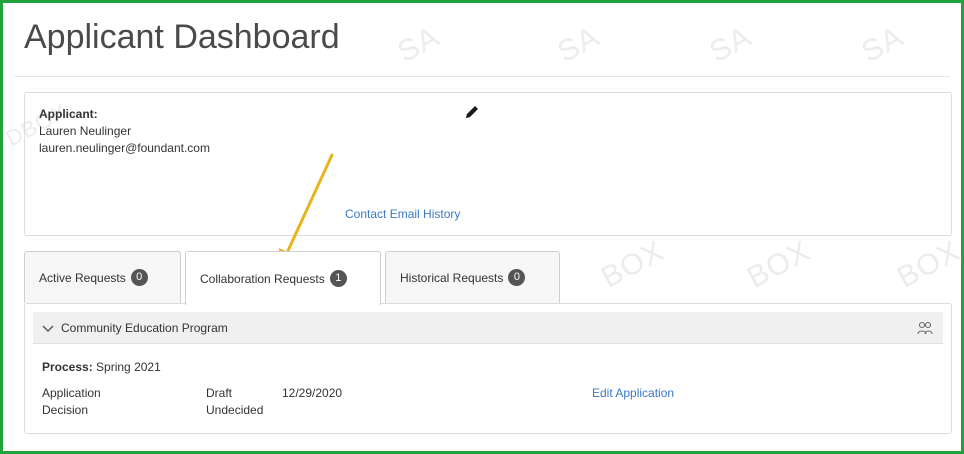 The width and height of the screenshot is (964, 454). What do you see at coordinates (312, 393) in the screenshot?
I see `row-date: 12/29/2020` at bounding box center [312, 393].